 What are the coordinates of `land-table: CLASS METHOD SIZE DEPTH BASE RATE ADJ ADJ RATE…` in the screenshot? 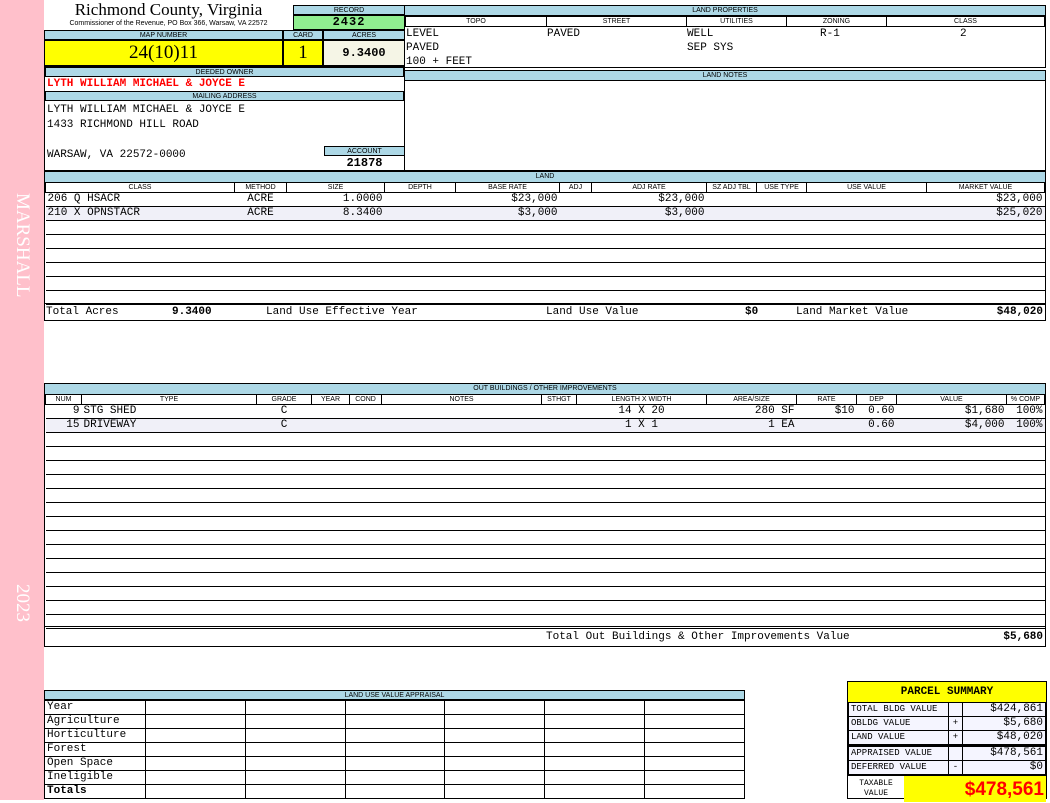 It's located at (545, 243).